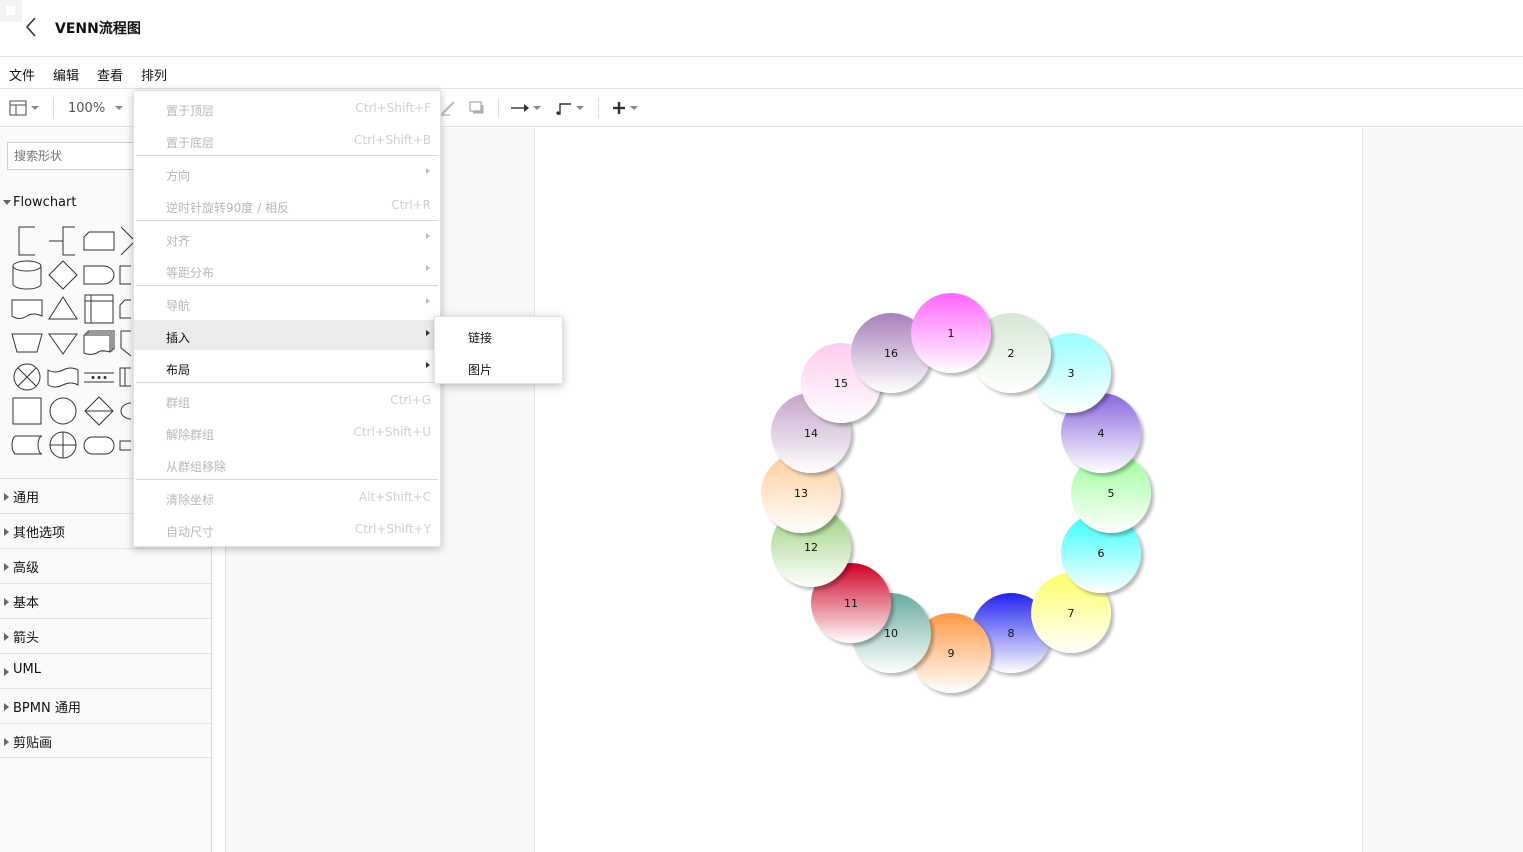 The image size is (1523, 852). I want to click on stored-data-shape-icon, so click(27, 445).